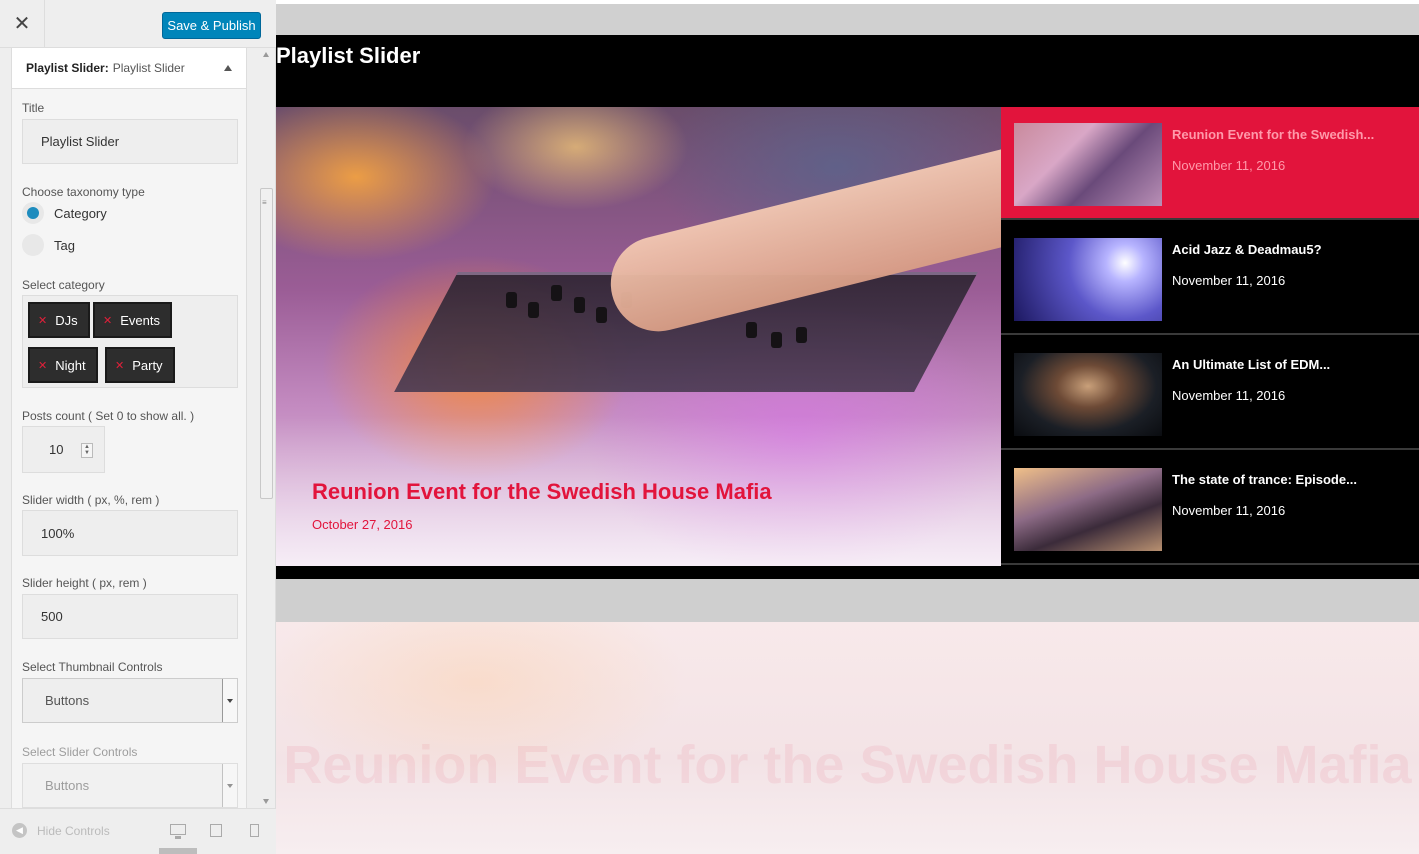  Describe the element at coordinates (130, 785) in the screenshot. I see `slider-controls-select: Buttons` at that location.